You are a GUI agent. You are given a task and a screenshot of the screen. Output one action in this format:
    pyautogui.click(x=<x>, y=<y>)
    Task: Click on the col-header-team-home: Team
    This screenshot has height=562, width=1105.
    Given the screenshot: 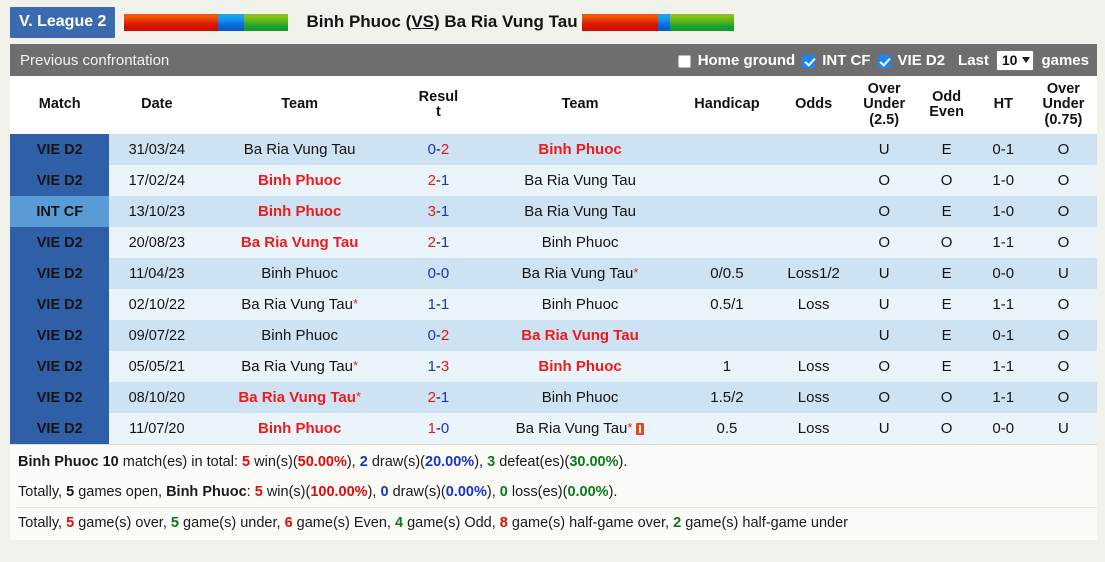 What is the action you would take?
    pyautogui.click(x=300, y=105)
    